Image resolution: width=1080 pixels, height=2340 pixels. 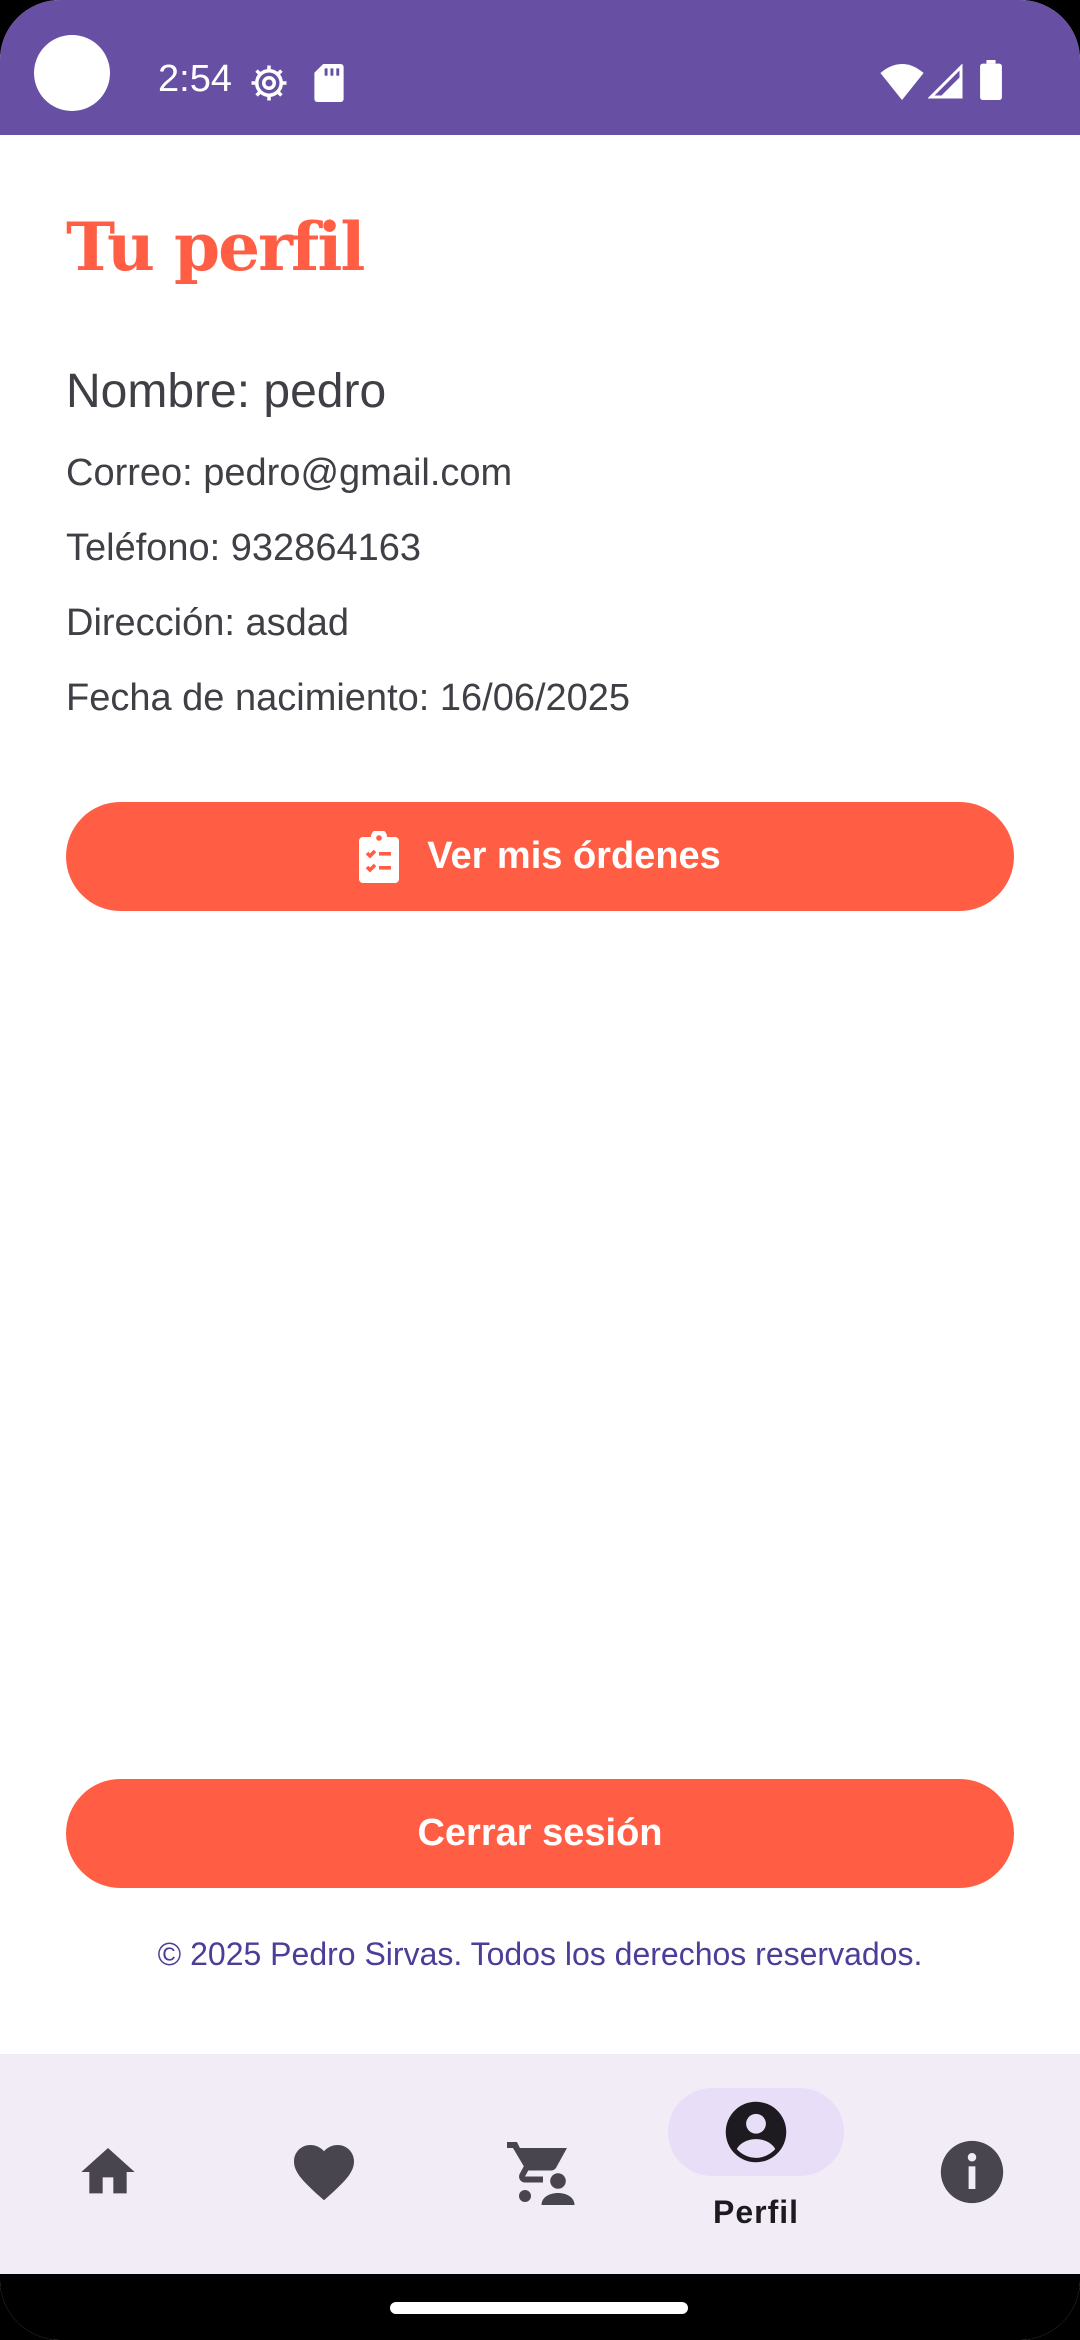 I want to click on nav-item-cart, so click(x=540, y=2164).